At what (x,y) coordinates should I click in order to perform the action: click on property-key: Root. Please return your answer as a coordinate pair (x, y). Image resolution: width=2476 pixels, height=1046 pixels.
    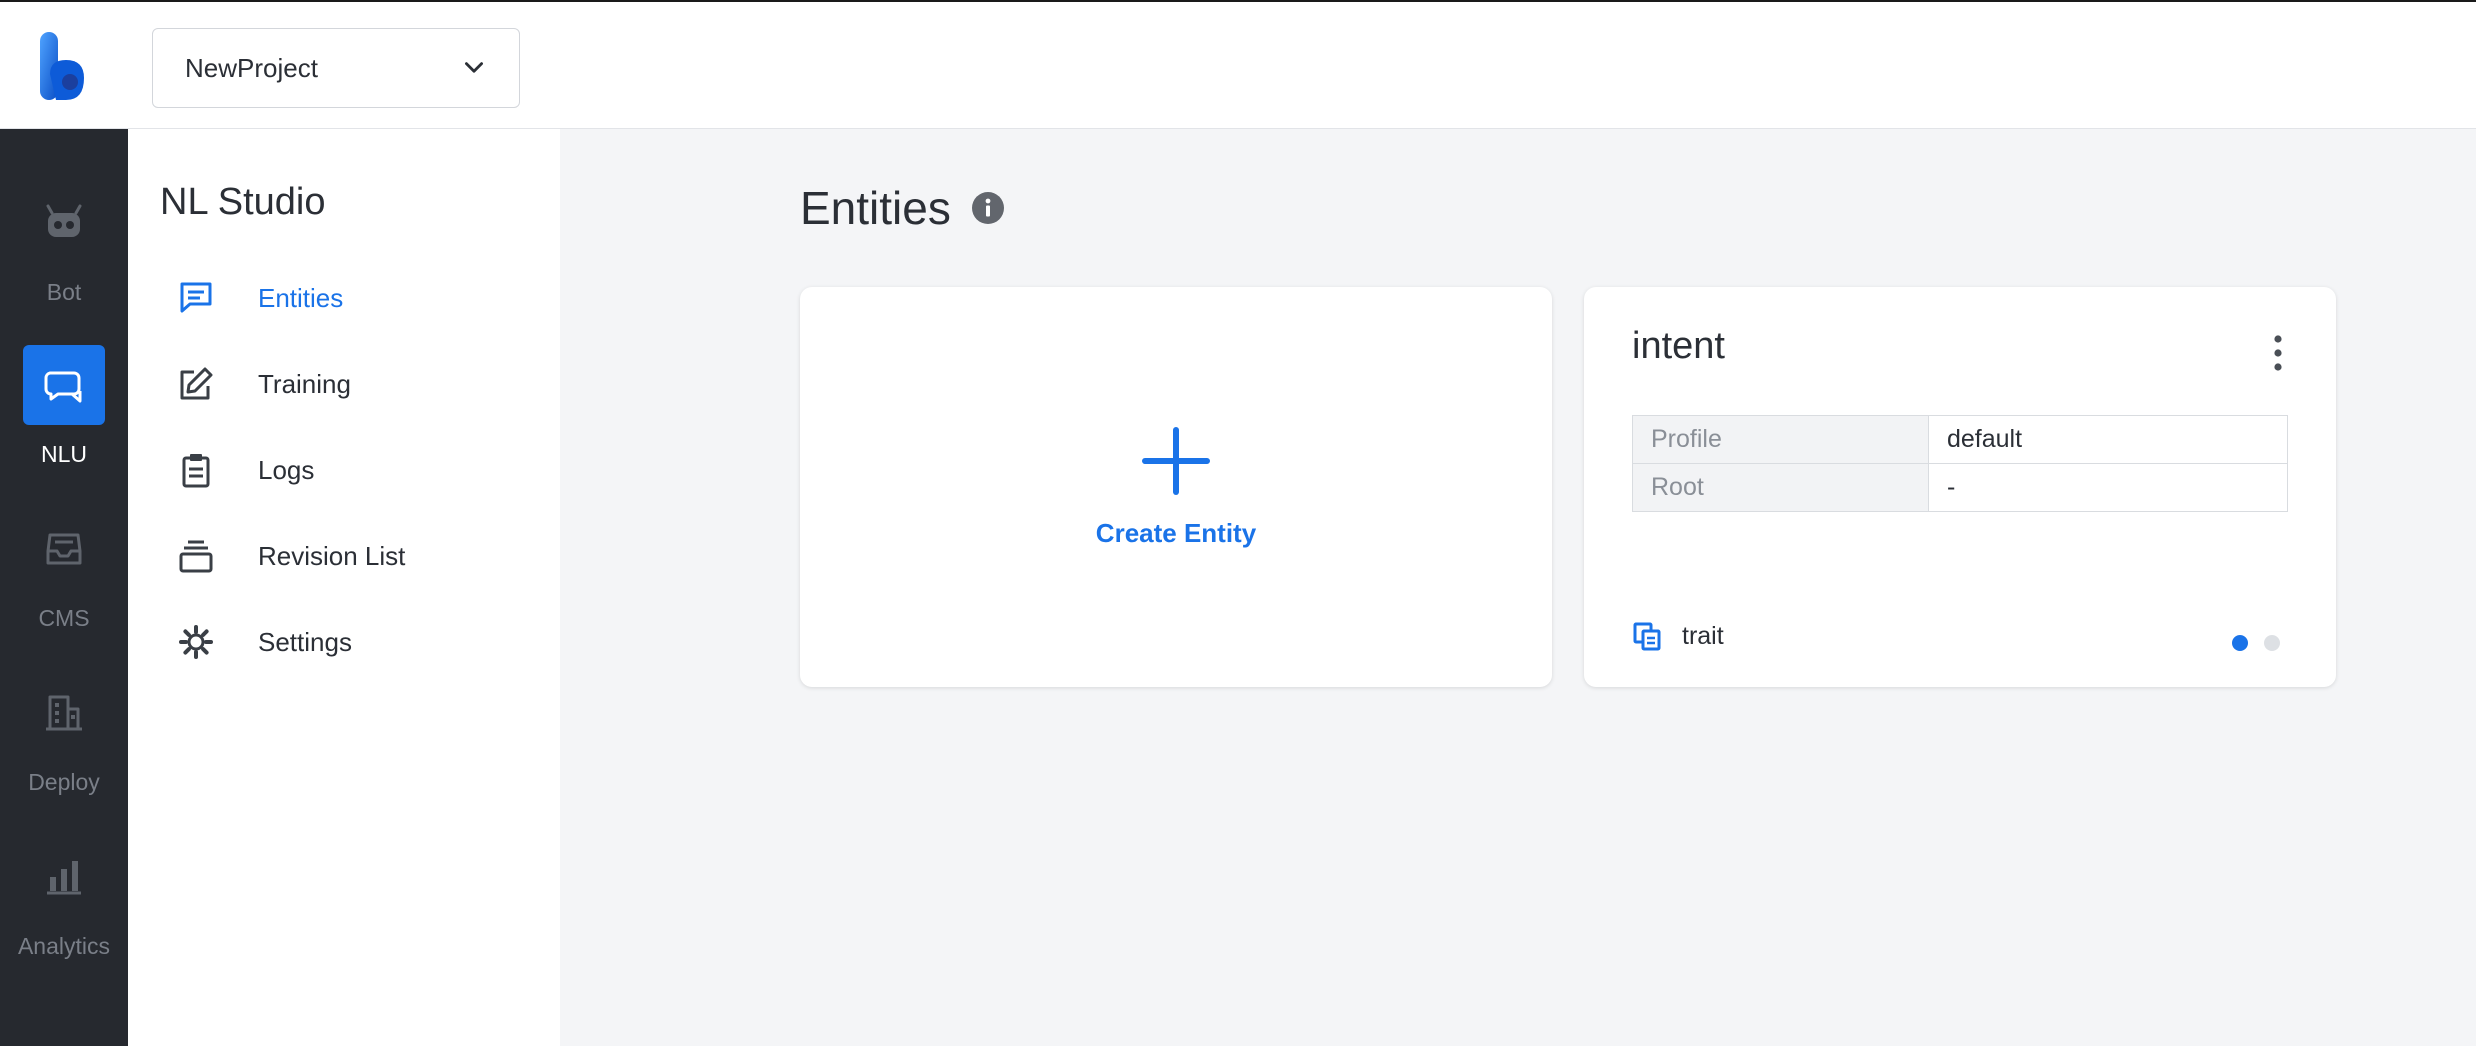
    Looking at the image, I should click on (1780, 487).